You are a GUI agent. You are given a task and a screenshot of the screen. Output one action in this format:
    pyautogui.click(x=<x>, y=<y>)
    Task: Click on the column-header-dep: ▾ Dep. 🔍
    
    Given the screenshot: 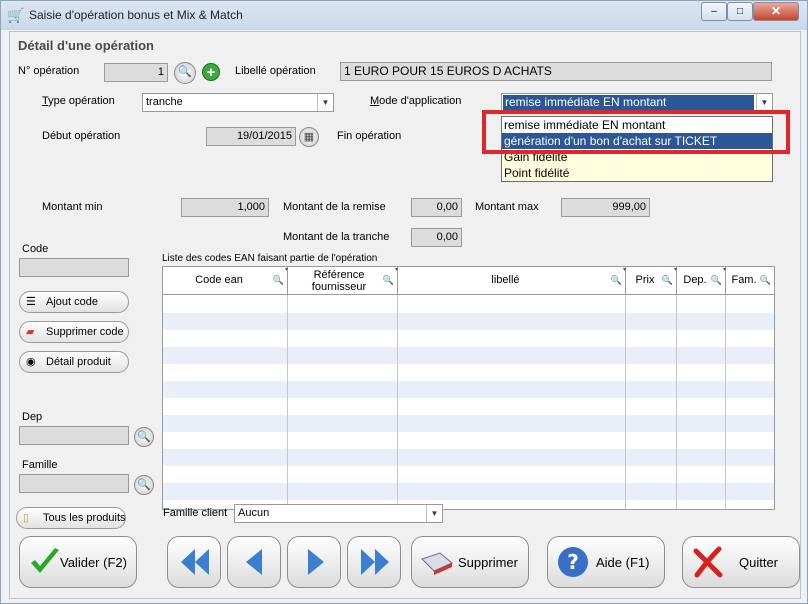 What is the action you would take?
    pyautogui.click(x=700, y=281)
    